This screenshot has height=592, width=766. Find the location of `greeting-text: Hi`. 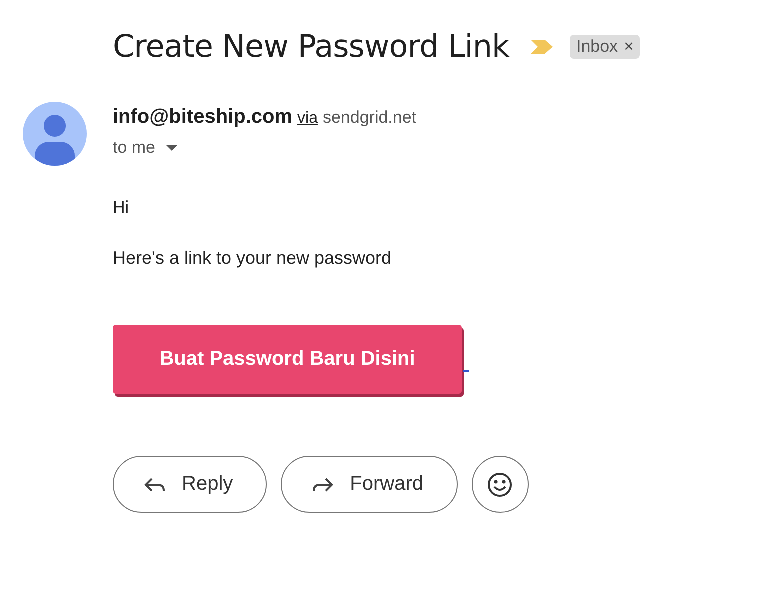

greeting-text: Hi is located at coordinates (121, 208).